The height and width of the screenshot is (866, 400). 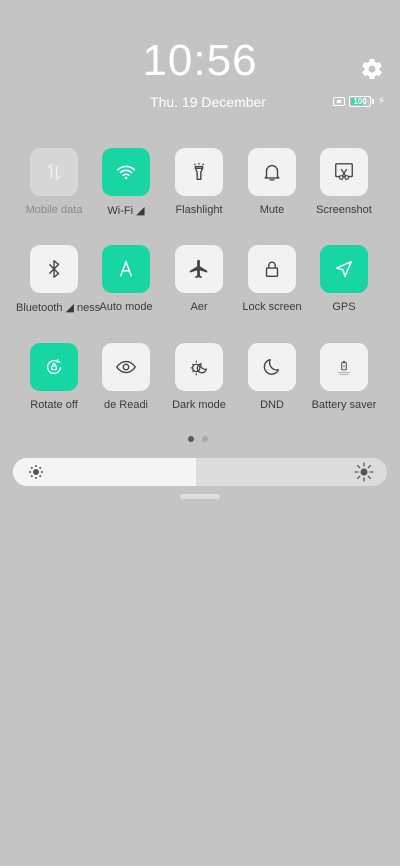 I want to click on tile-dark-mode: Dark mode, so click(x=199, y=377).